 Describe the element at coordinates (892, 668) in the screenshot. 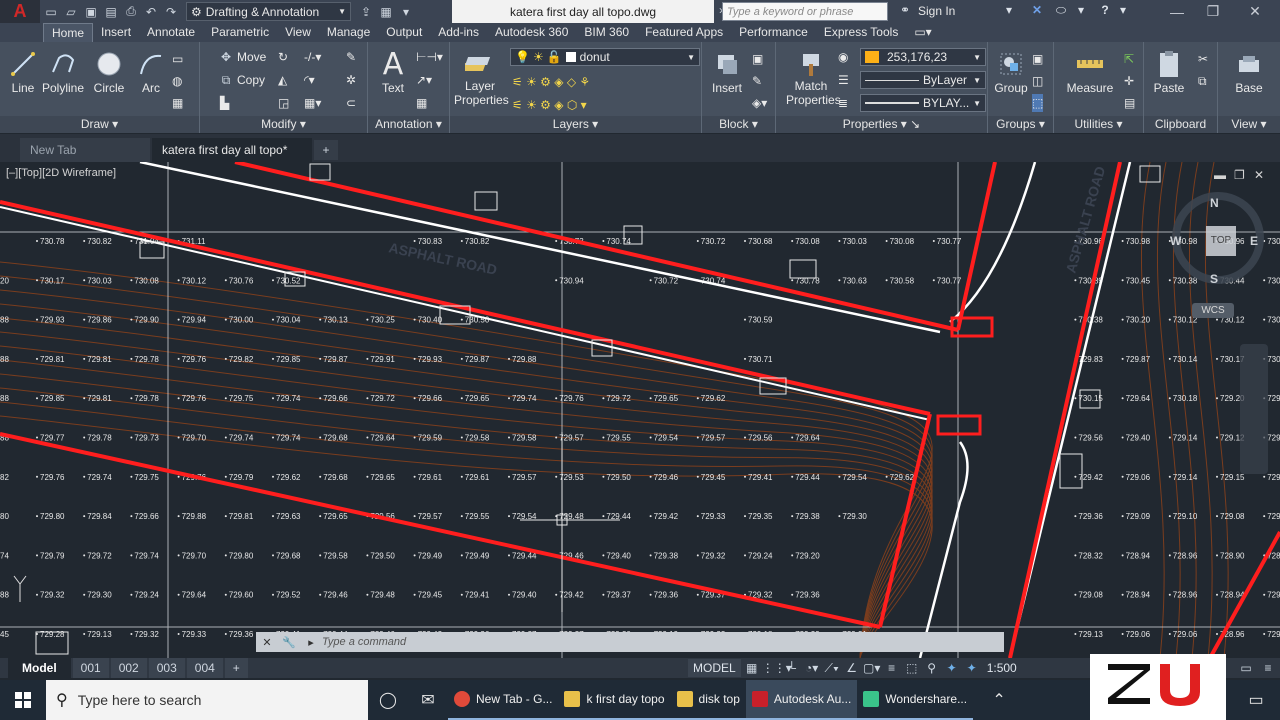

I see `lineweight-toggle-icon: ≡` at that location.